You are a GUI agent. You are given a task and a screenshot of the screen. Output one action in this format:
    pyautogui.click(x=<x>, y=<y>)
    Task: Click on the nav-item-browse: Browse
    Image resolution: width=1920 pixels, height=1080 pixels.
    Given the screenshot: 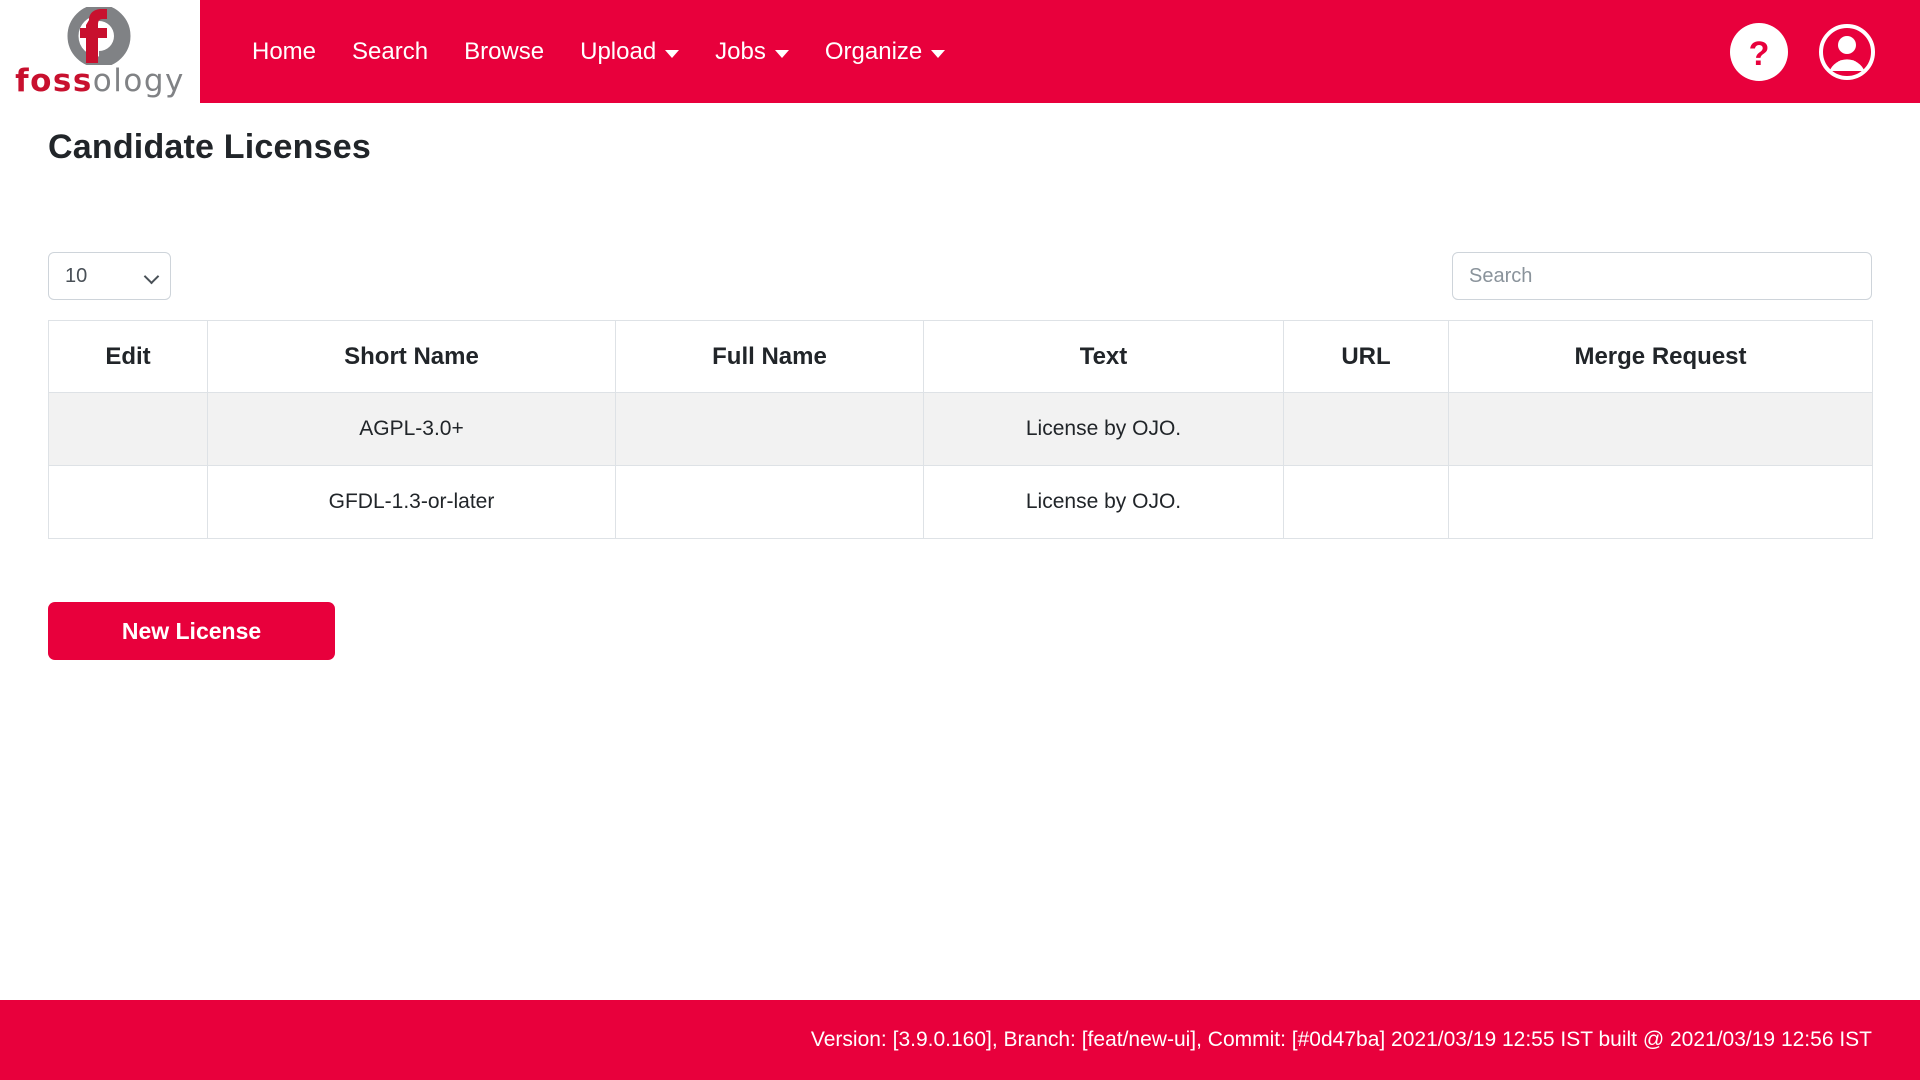 What is the action you would take?
    pyautogui.click(x=504, y=52)
    